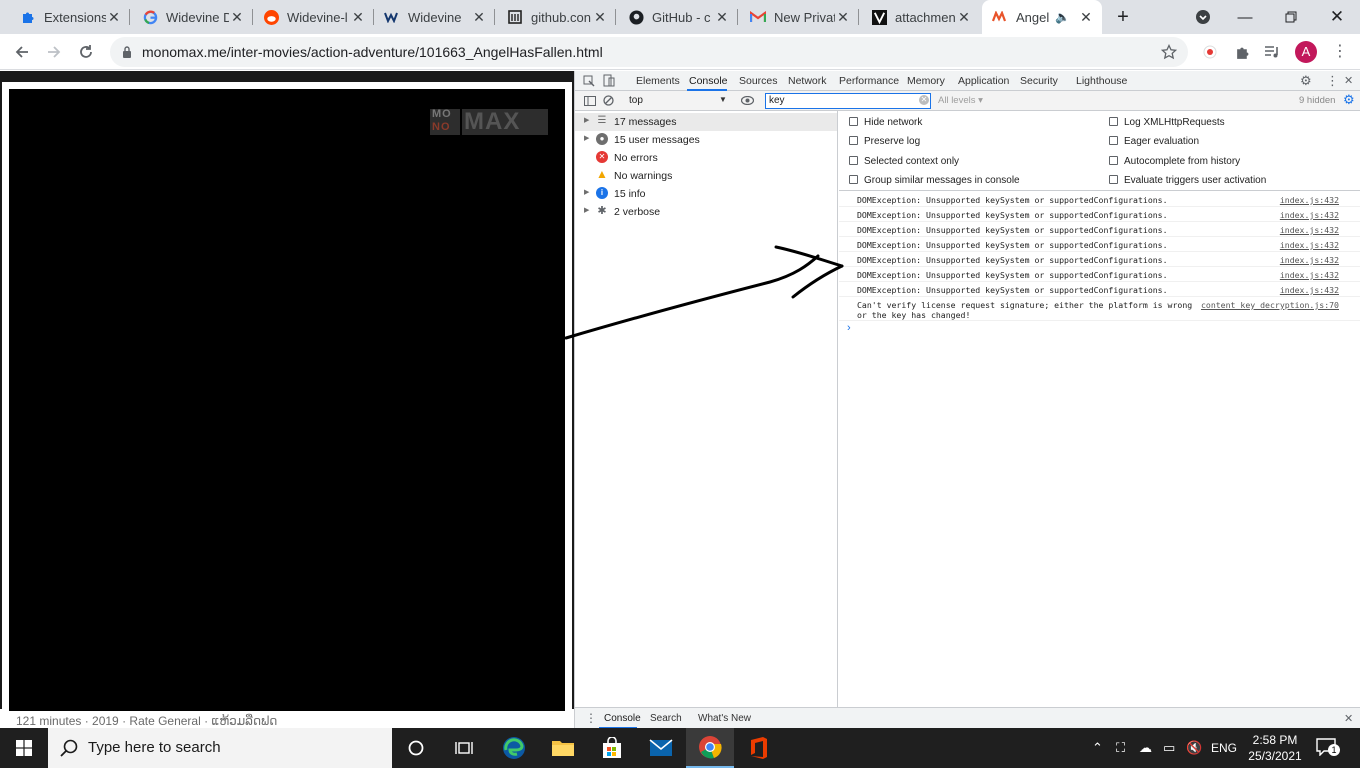 This screenshot has width=1360, height=768. Describe the element at coordinates (220, 748) in the screenshot. I see `taskbar-search: Type here to search` at that location.